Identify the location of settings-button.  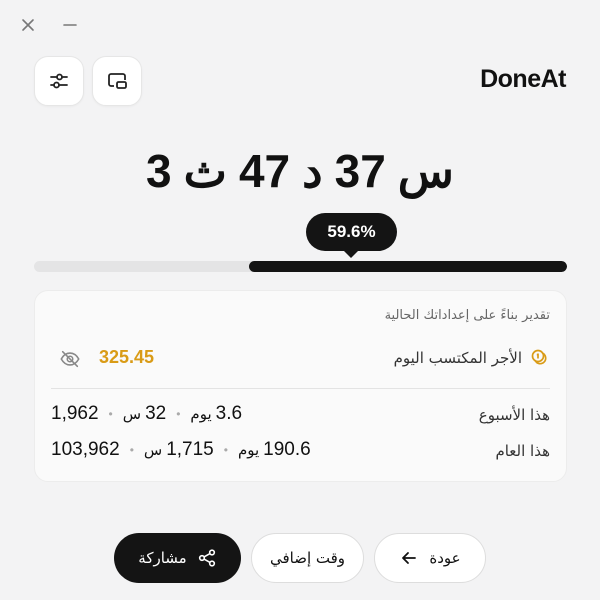
(59, 81).